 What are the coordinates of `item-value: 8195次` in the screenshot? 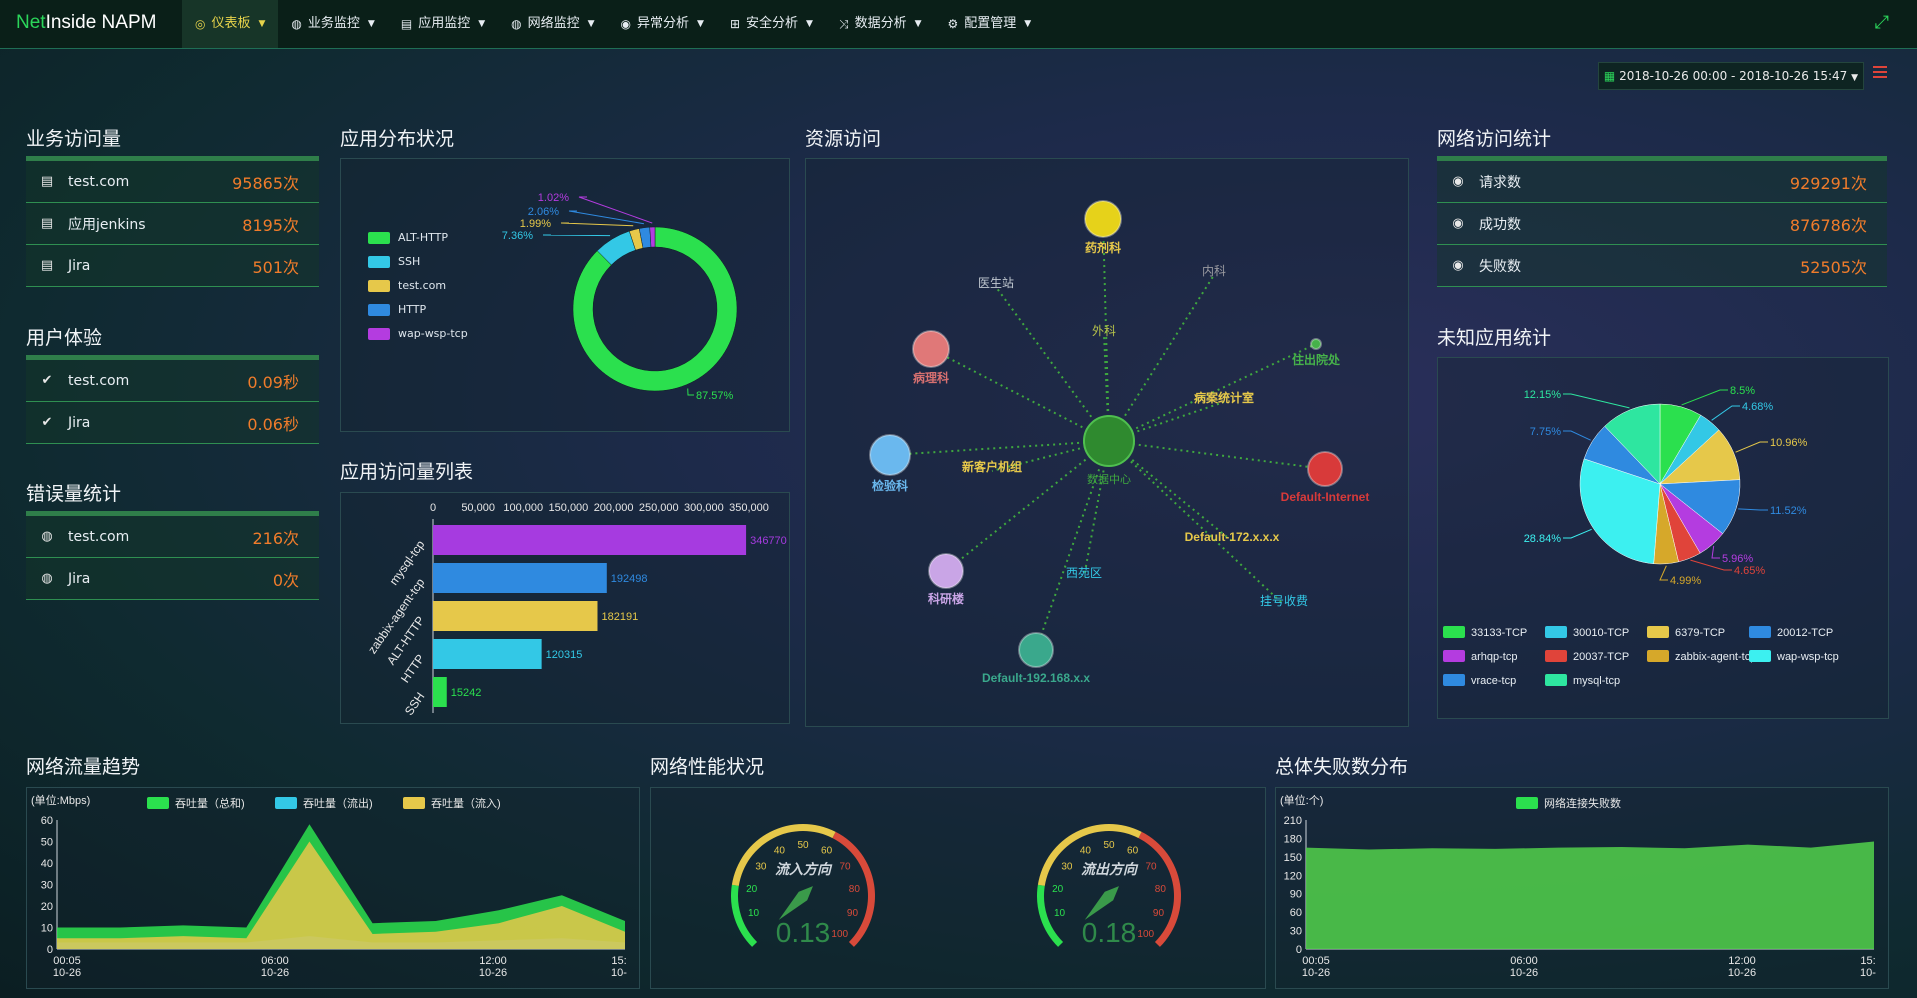 It's located at (270, 225).